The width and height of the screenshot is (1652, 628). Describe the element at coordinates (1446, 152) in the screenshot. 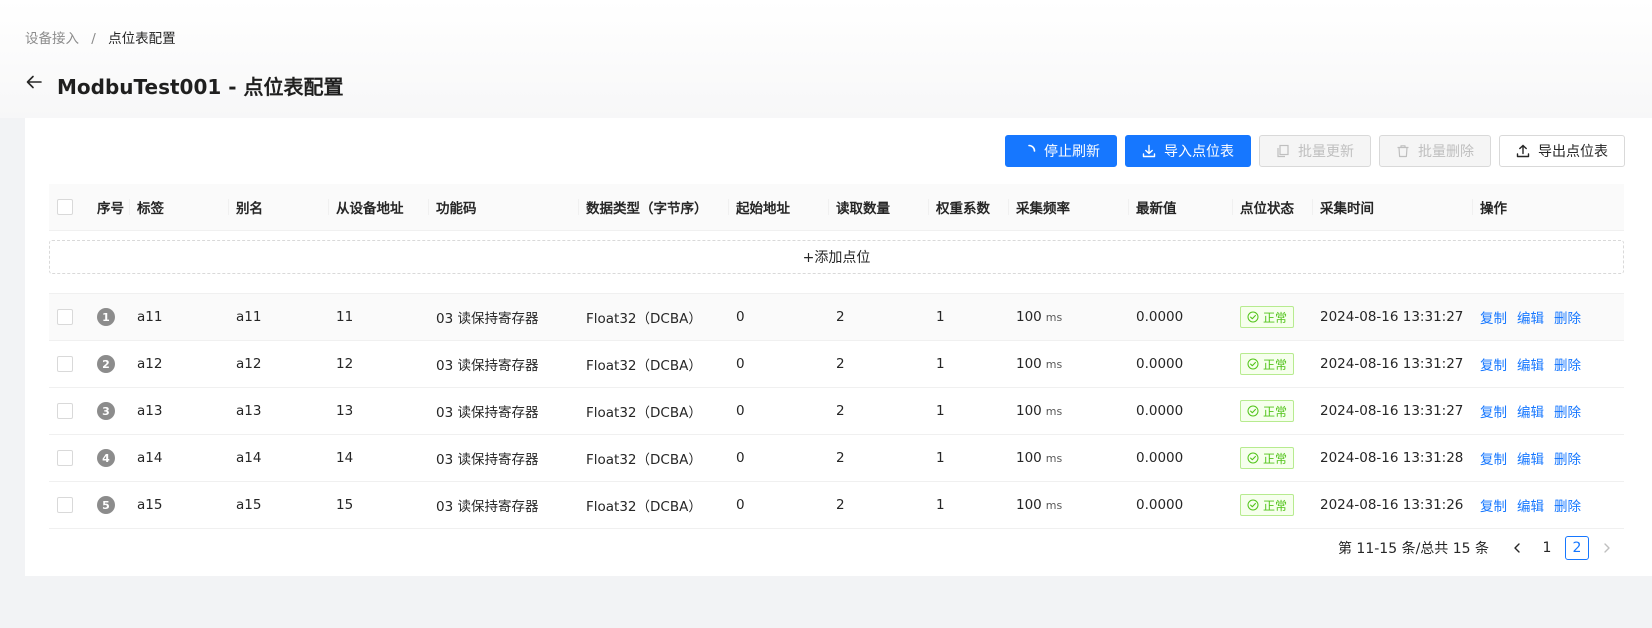

I see `batch-delete-label: 批量删除` at that location.